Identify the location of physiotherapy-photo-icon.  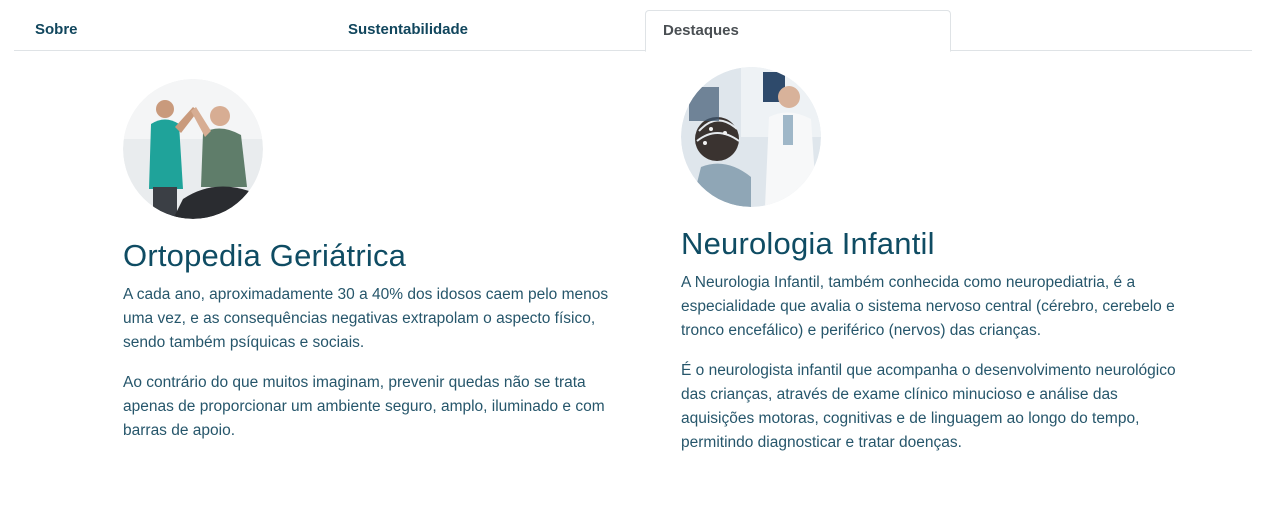
(193, 149).